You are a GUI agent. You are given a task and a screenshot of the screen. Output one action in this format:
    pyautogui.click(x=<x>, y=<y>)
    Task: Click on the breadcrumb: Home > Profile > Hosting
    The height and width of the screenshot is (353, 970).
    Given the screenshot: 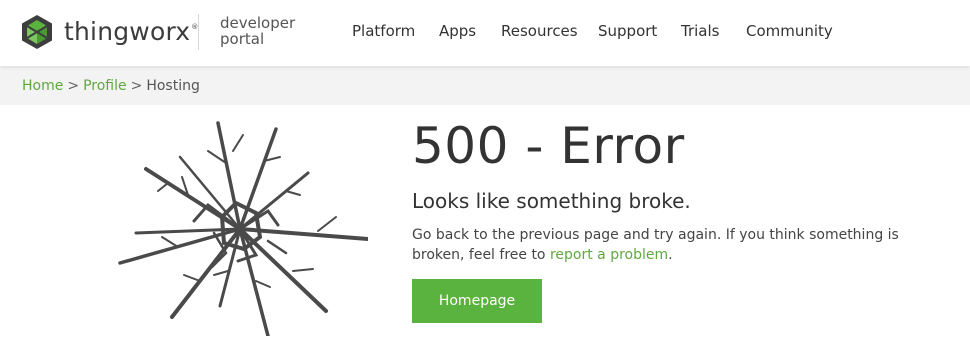 What is the action you would take?
    pyautogui.click(x=111, y=86)
    